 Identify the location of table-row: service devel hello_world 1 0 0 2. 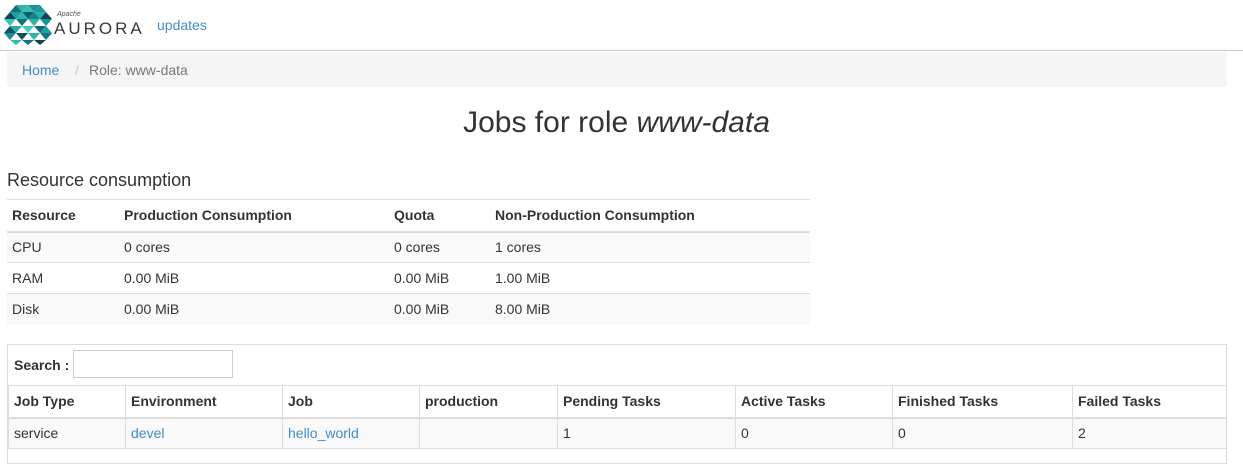
(617, 433).